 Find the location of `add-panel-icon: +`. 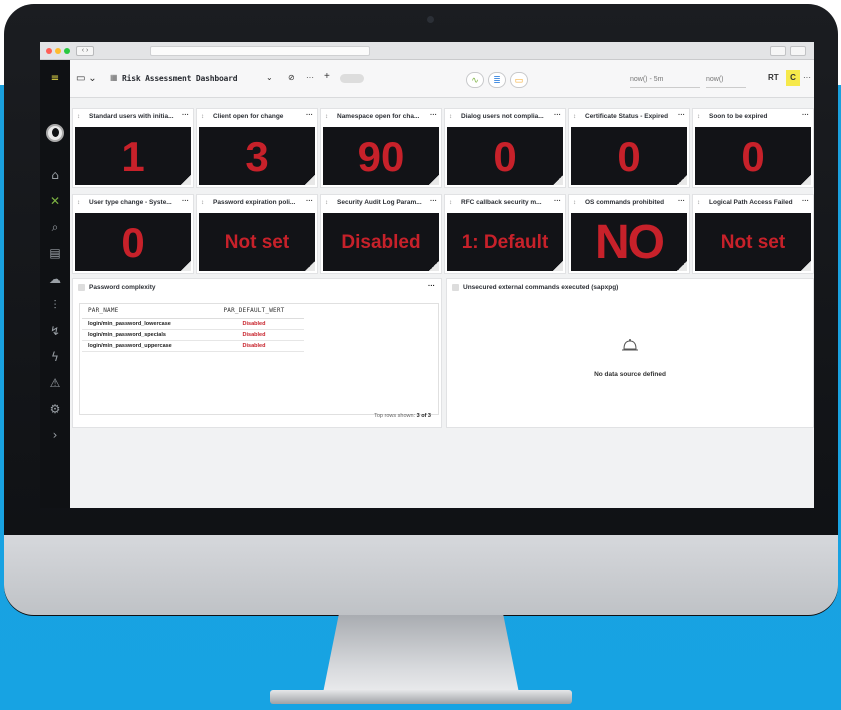

add-panel-icon: + is located at coordinates (327, 76).